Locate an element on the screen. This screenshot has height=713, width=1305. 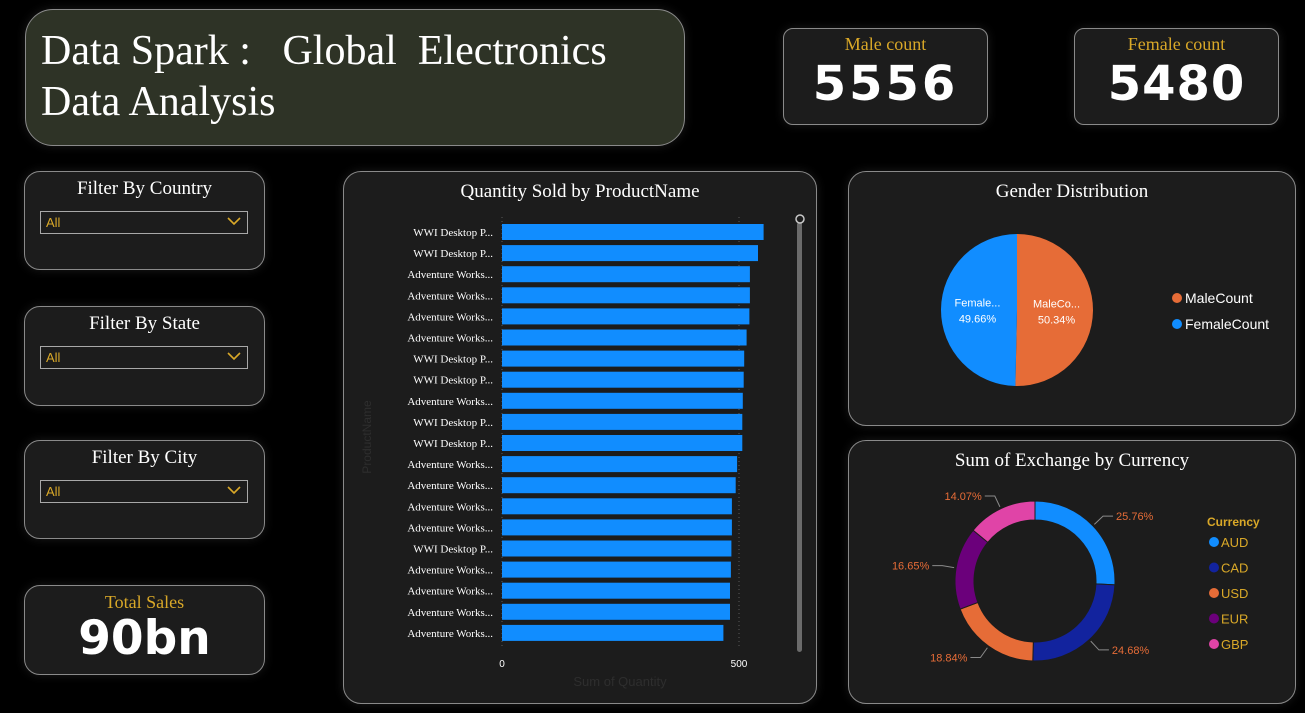
city-filter-card: Filter By City All is located at coordinates (144, 489).